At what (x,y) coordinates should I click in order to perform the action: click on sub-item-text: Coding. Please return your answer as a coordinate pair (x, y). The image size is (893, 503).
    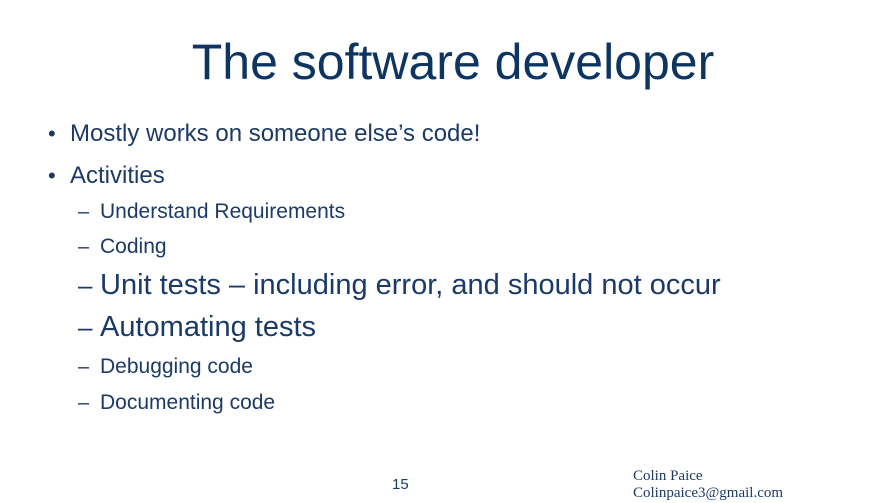
    Looking at the image, I should click on (133, 246).